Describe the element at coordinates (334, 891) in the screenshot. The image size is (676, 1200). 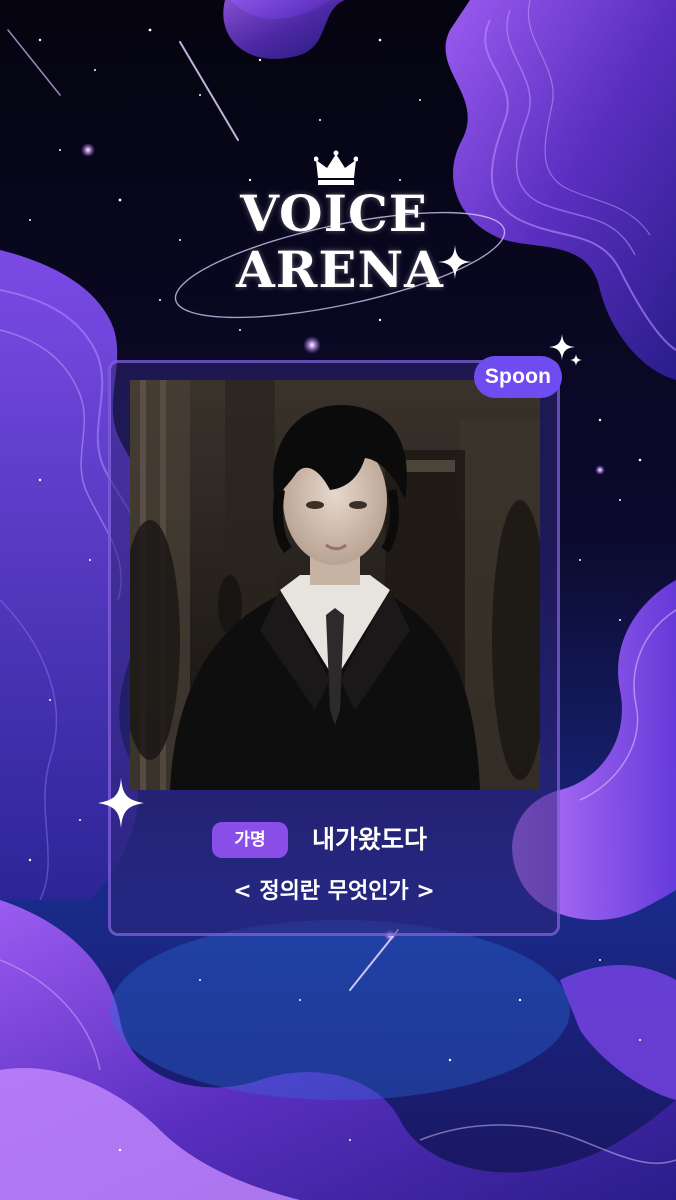
I see `song-title: < 정의란 무엇인가 >` at that location.